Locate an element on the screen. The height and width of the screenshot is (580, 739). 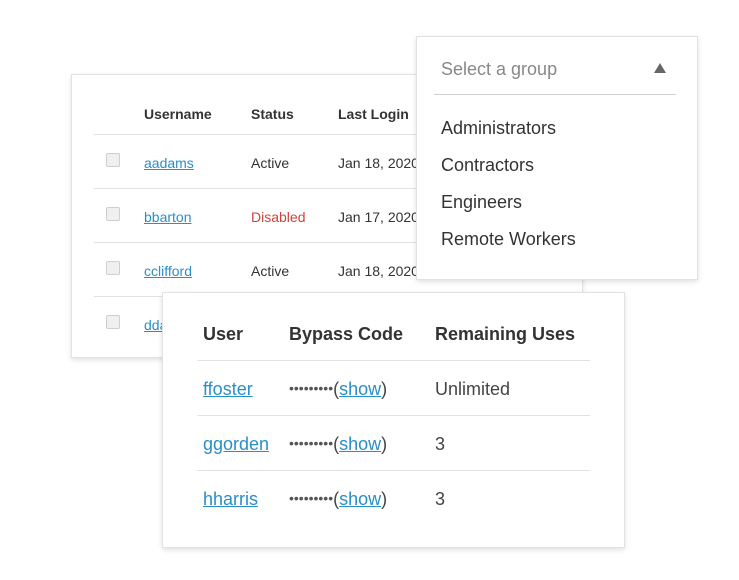
last-login-text: Jan 17, 2020 is located at coordinates (378, 217).